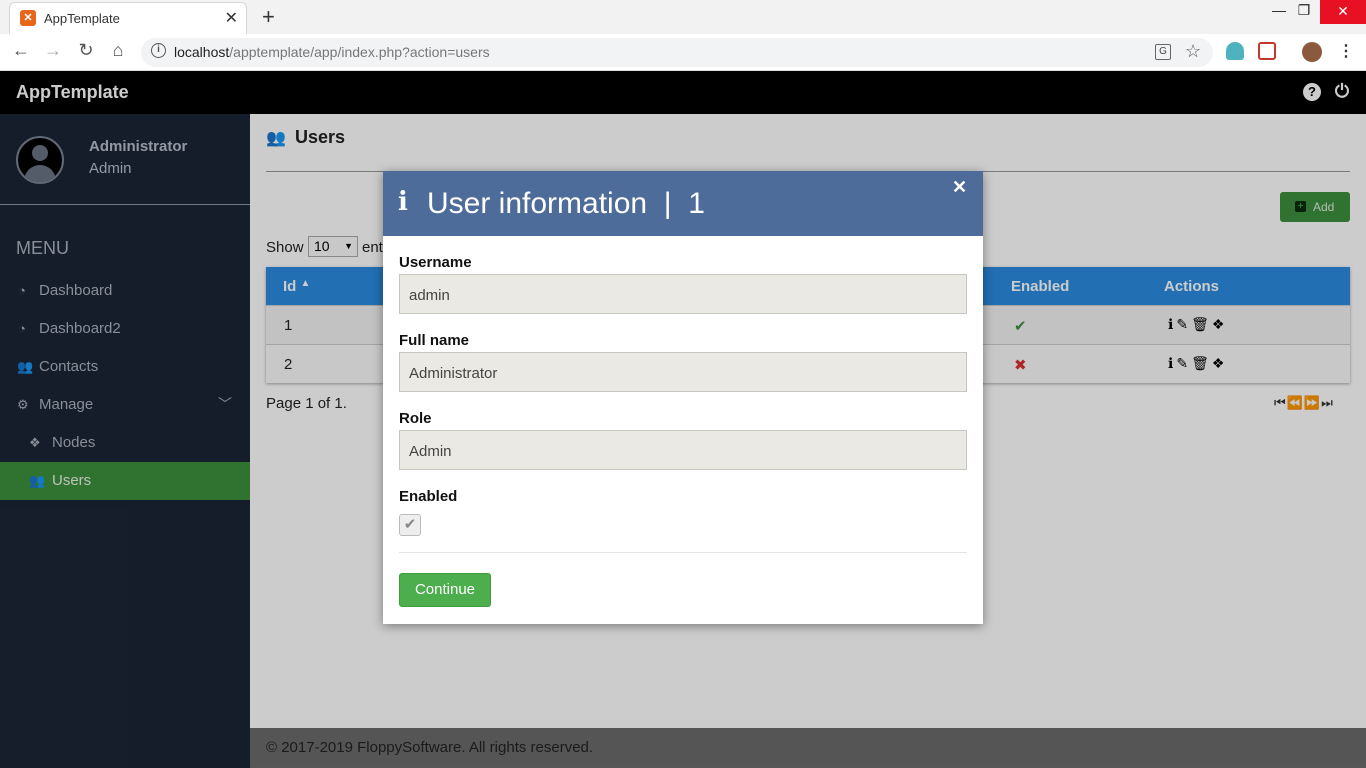 The width and height of the screenshot is (1366, 768). What do you see at coordinates (683, 450) in the screenshot?
I see `role-field: Admin` at bounding box center [683, 450].